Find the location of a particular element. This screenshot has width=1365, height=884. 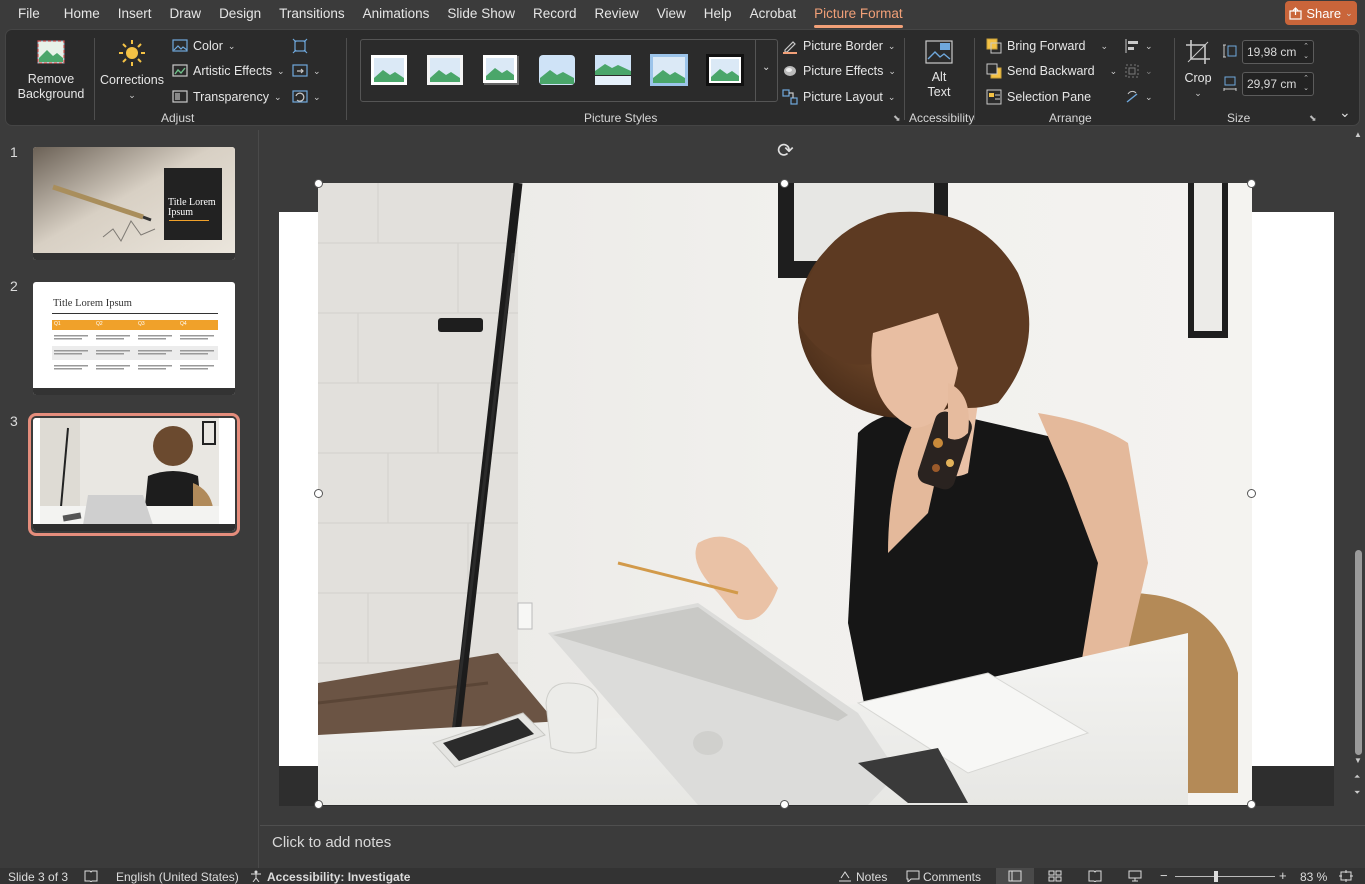

vertical-scrollbar: ▲ ▼ ⏶ ⏷ is located at coordinates (1358, 476).